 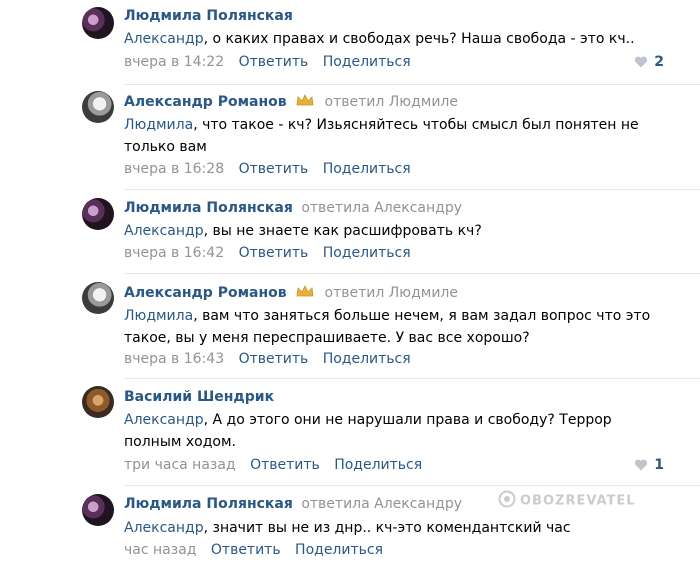 What do you see at coordinates (578, 501) in the screenshot?
I see `watermark-text: OBOZREVATEL` at bounding box center [578, 501].